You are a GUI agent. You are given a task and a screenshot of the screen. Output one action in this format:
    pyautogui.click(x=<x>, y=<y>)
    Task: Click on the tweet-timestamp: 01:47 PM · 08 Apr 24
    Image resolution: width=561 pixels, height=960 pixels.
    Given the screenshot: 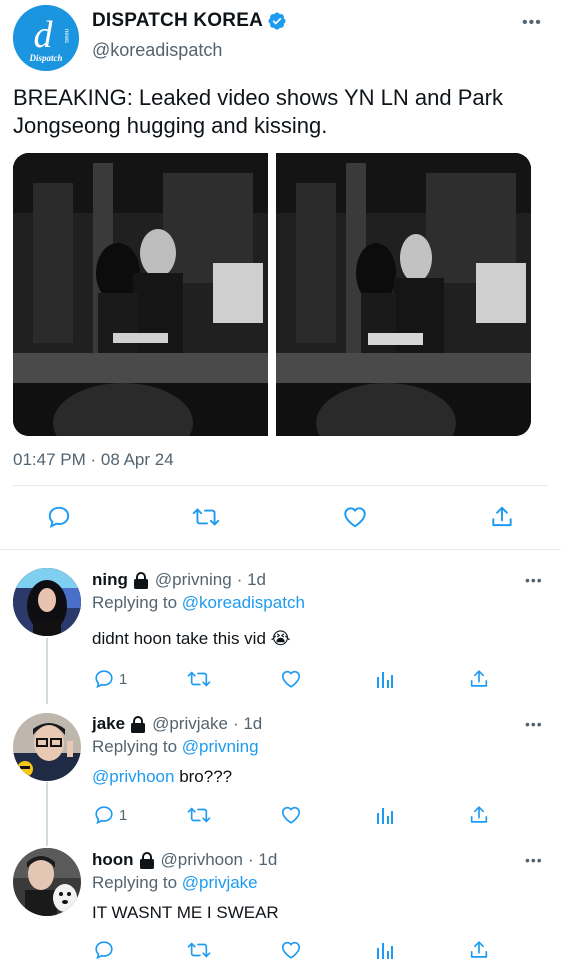 What is the action you would take?
    pyautogui.click(x=93, y=460)
    